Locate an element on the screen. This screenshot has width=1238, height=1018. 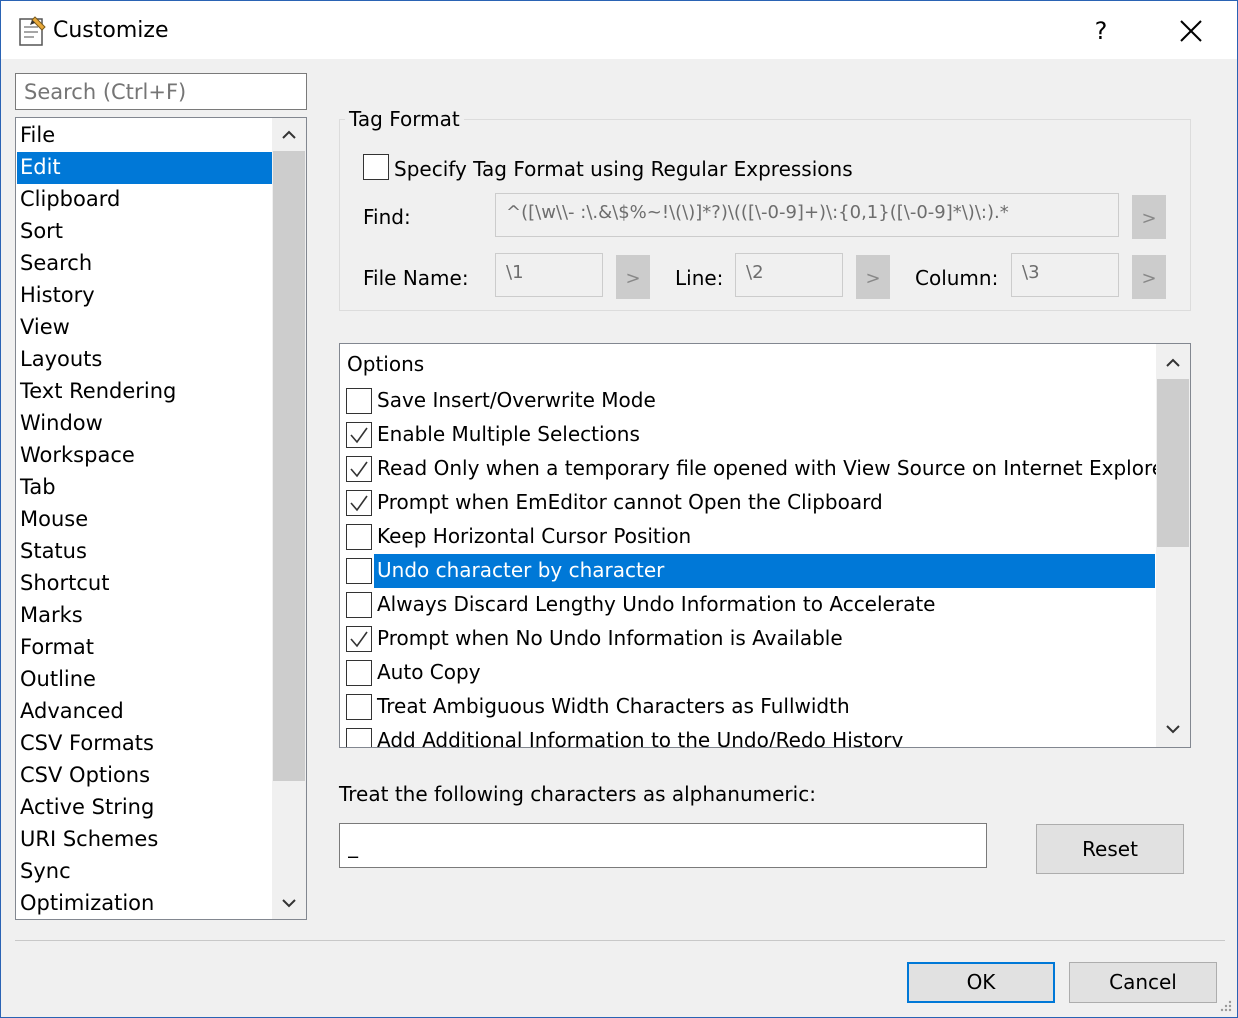
regex-checkbox is located at coordinates (376, 167).